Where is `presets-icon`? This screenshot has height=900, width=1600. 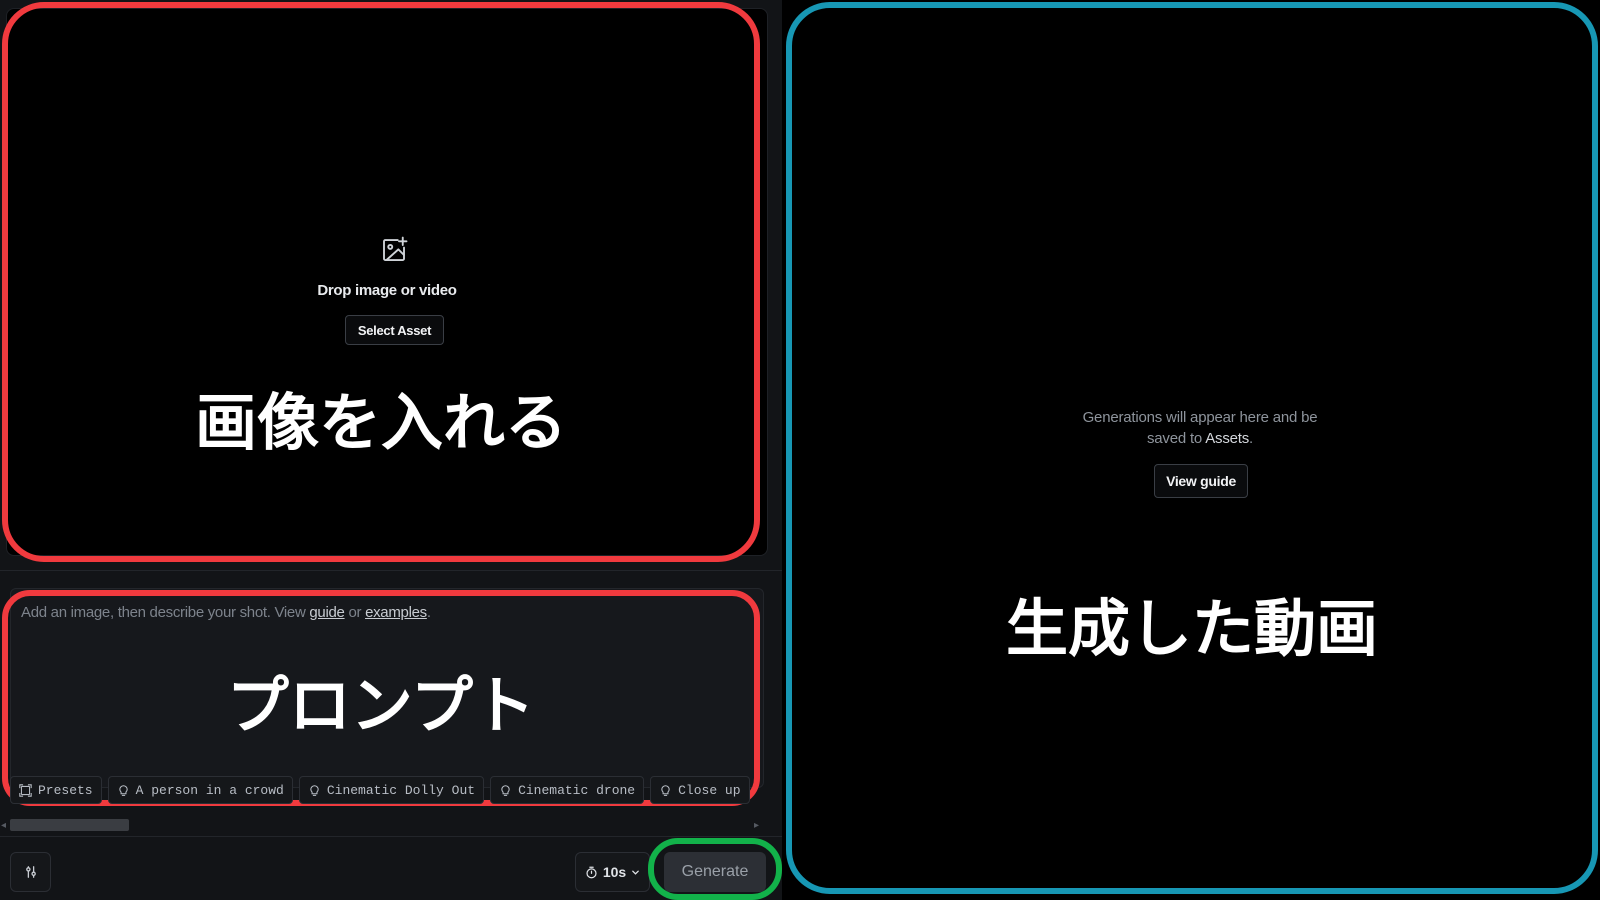
presets-icon is located at coordinates (25, 790).